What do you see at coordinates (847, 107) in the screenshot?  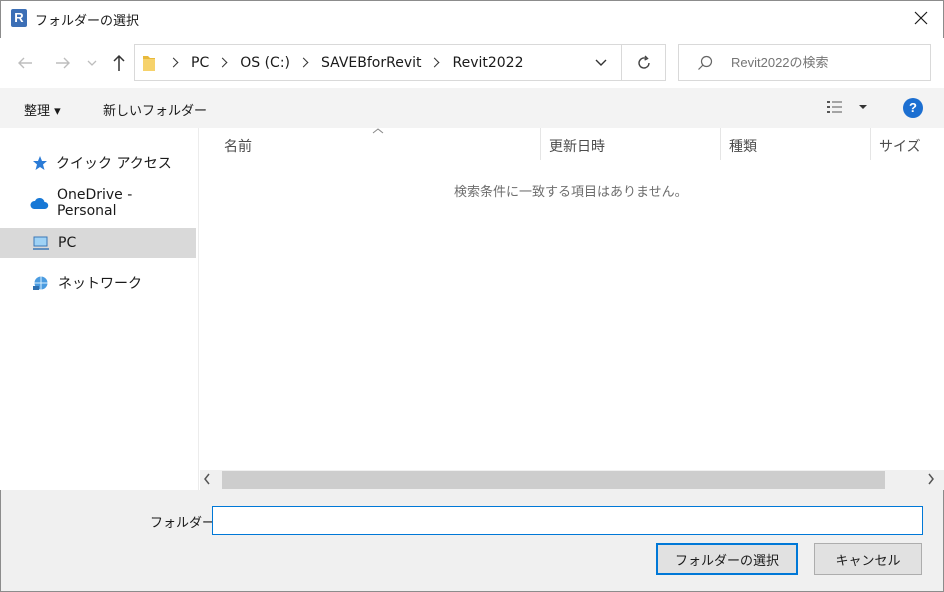 I see `view-options-button` at bounding box center [847, 107].